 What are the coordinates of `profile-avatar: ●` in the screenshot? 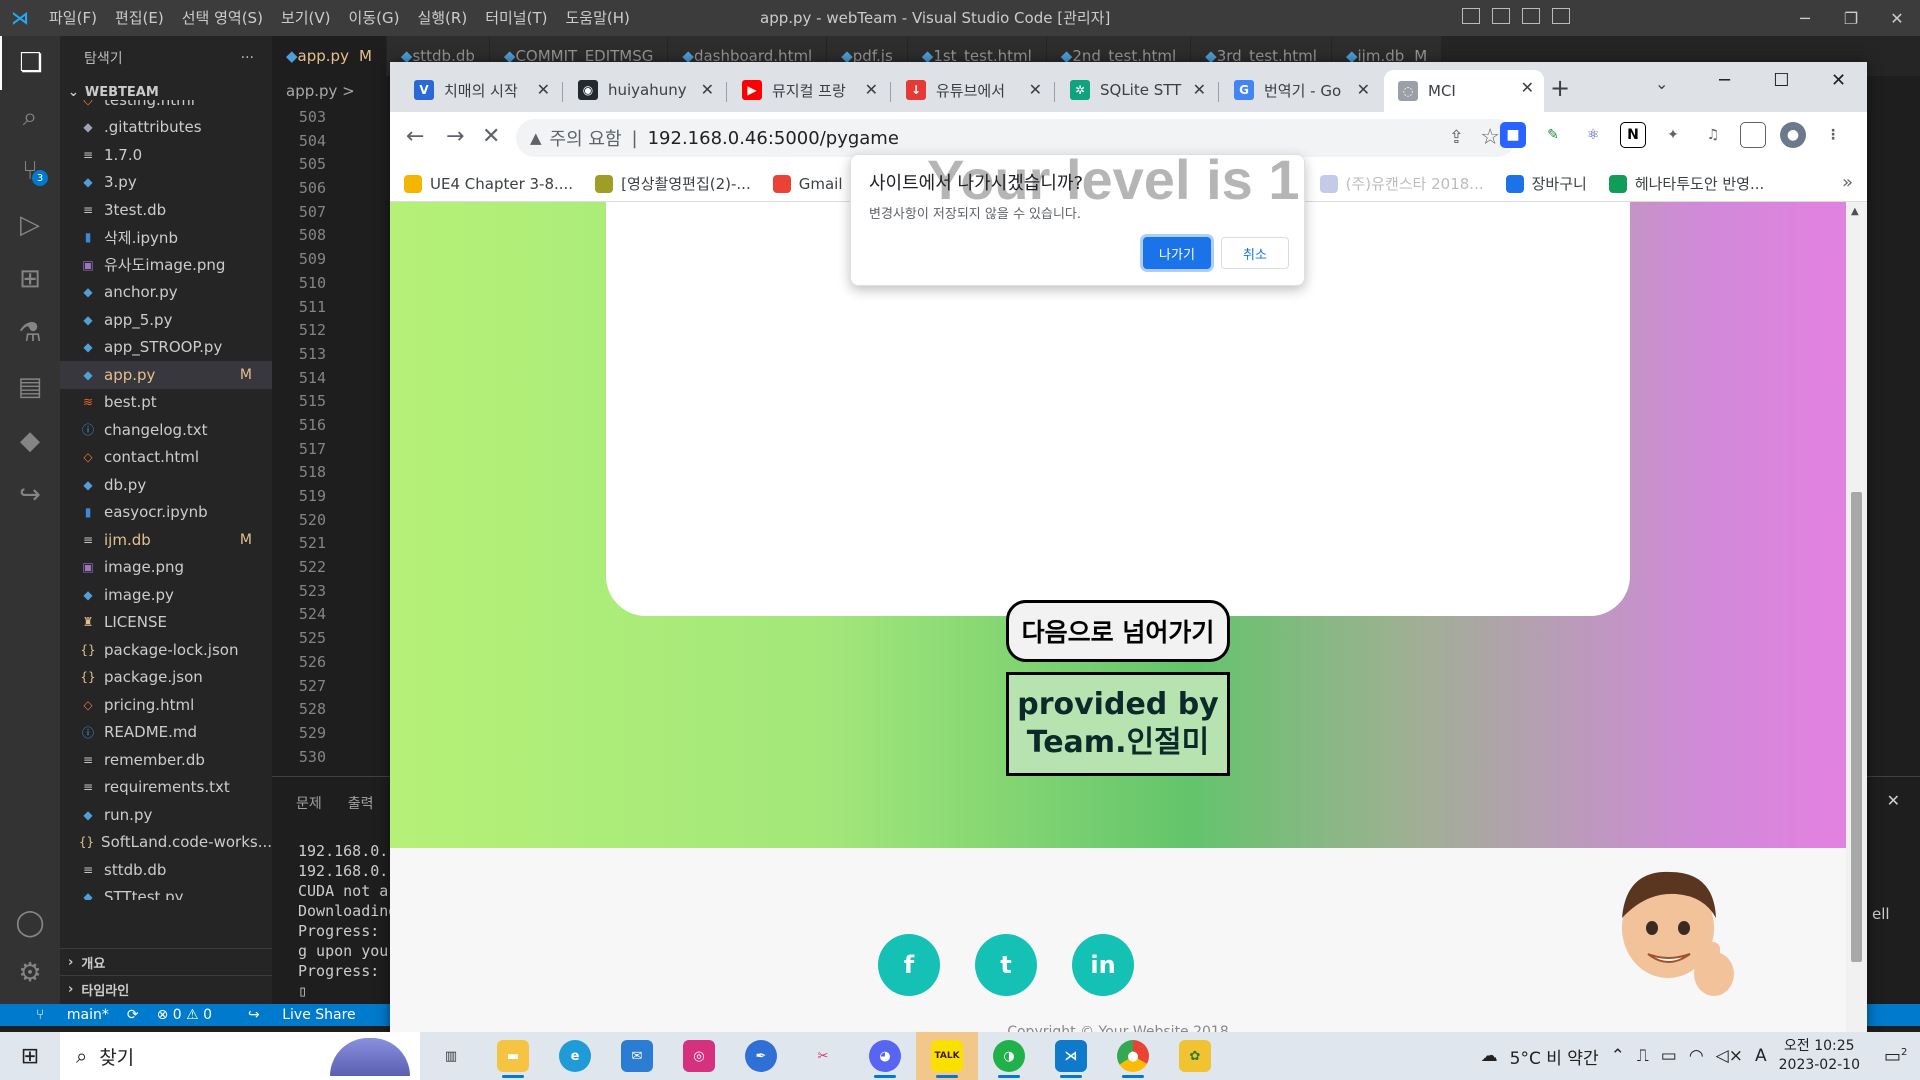 It's located at (1793, 135).